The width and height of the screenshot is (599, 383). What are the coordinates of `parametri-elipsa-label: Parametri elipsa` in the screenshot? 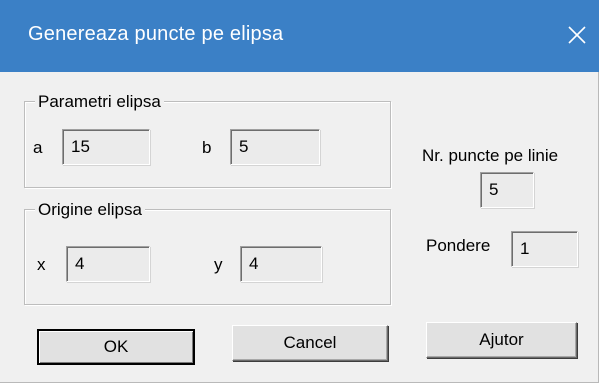 It's located at (99, 102).